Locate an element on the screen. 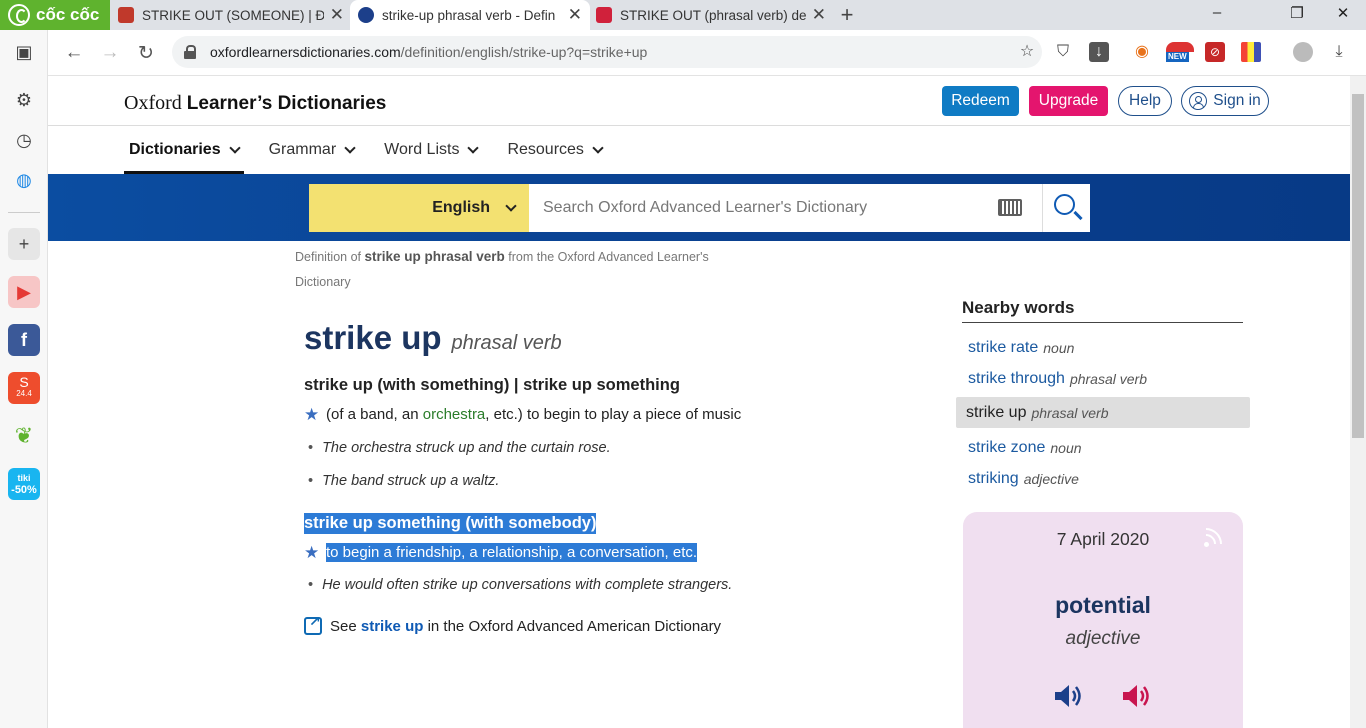  page-scrollbar is located at coordinates (1358, 402).